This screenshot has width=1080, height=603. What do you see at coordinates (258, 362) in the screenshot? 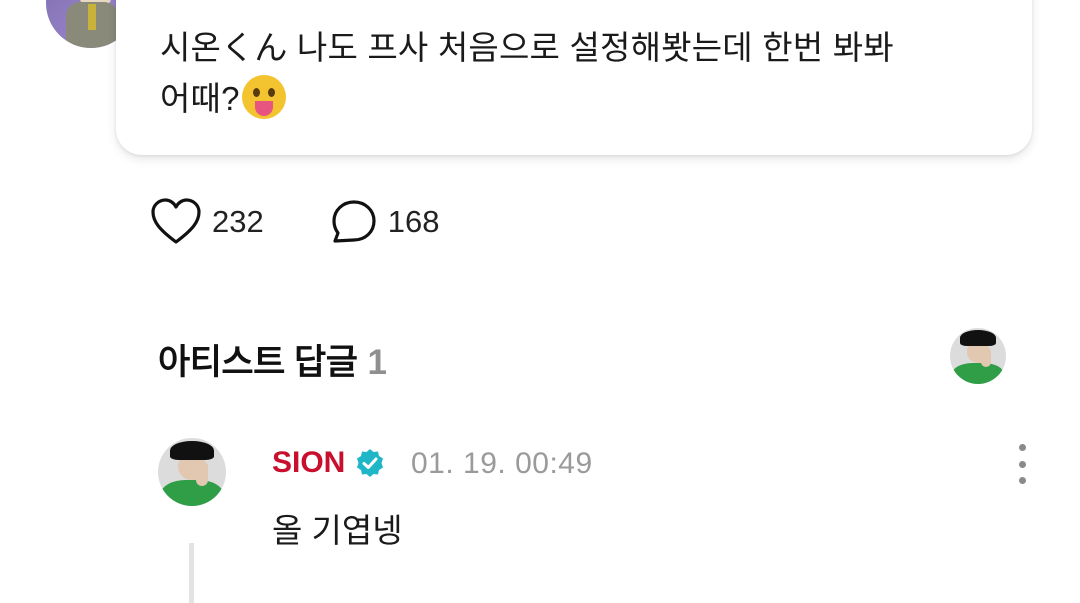
I see `artist-replies-title: 아티스트 답글` at bounding box center [258, 362].